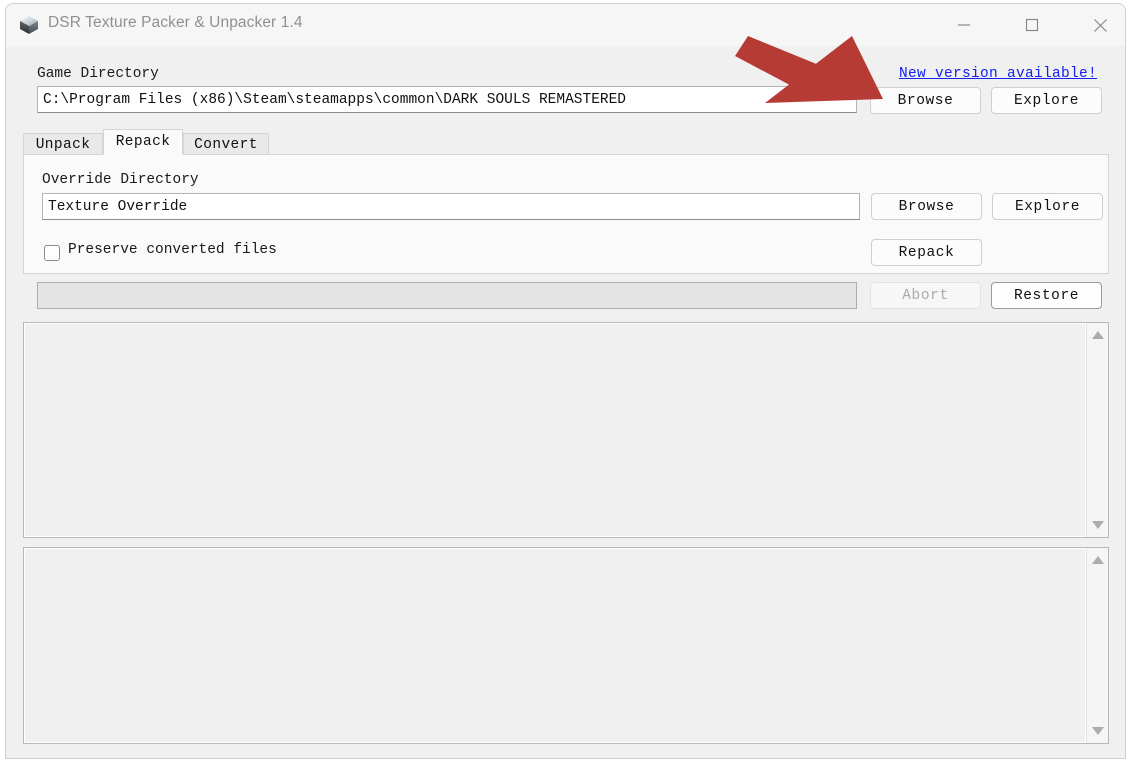 This screenshot has height=759, width=1131. What do you see at coordinates (451, 206) in the screenshot?
I see `override-directory-input: Texture Override` at bounding box center [451, 206].